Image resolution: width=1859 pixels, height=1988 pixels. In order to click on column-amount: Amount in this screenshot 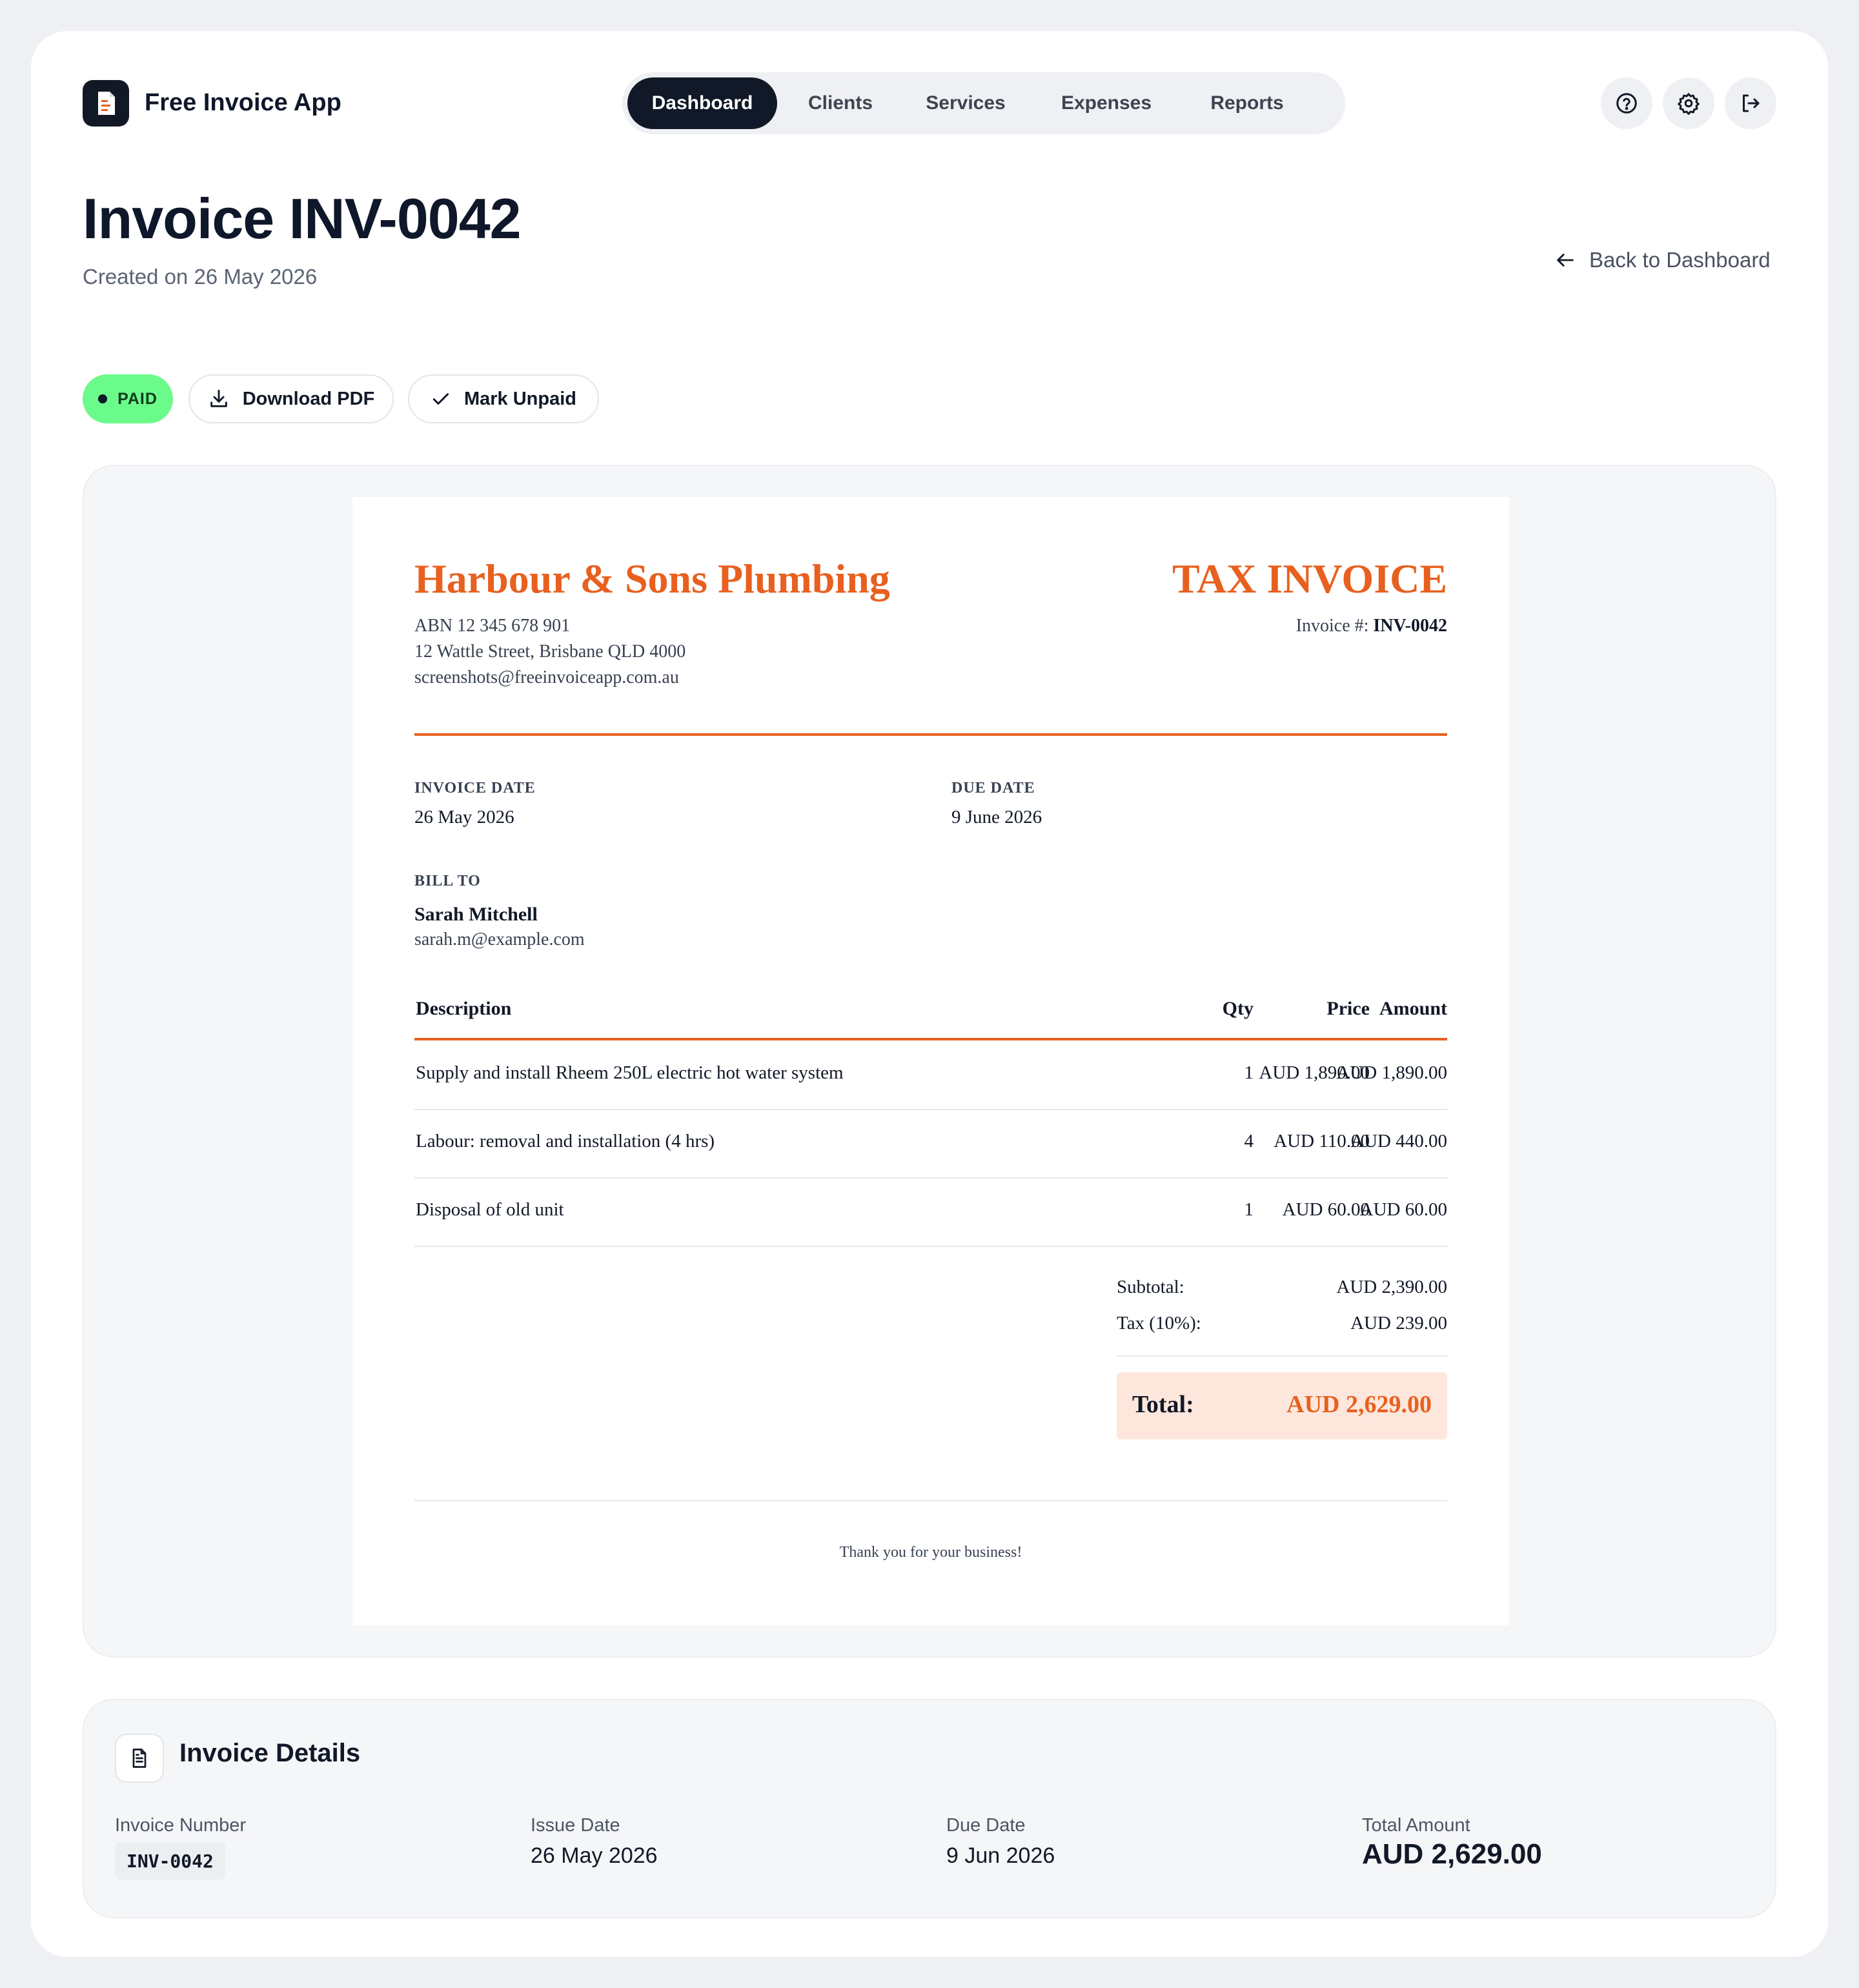, I will do `click(1413, 1008)`.